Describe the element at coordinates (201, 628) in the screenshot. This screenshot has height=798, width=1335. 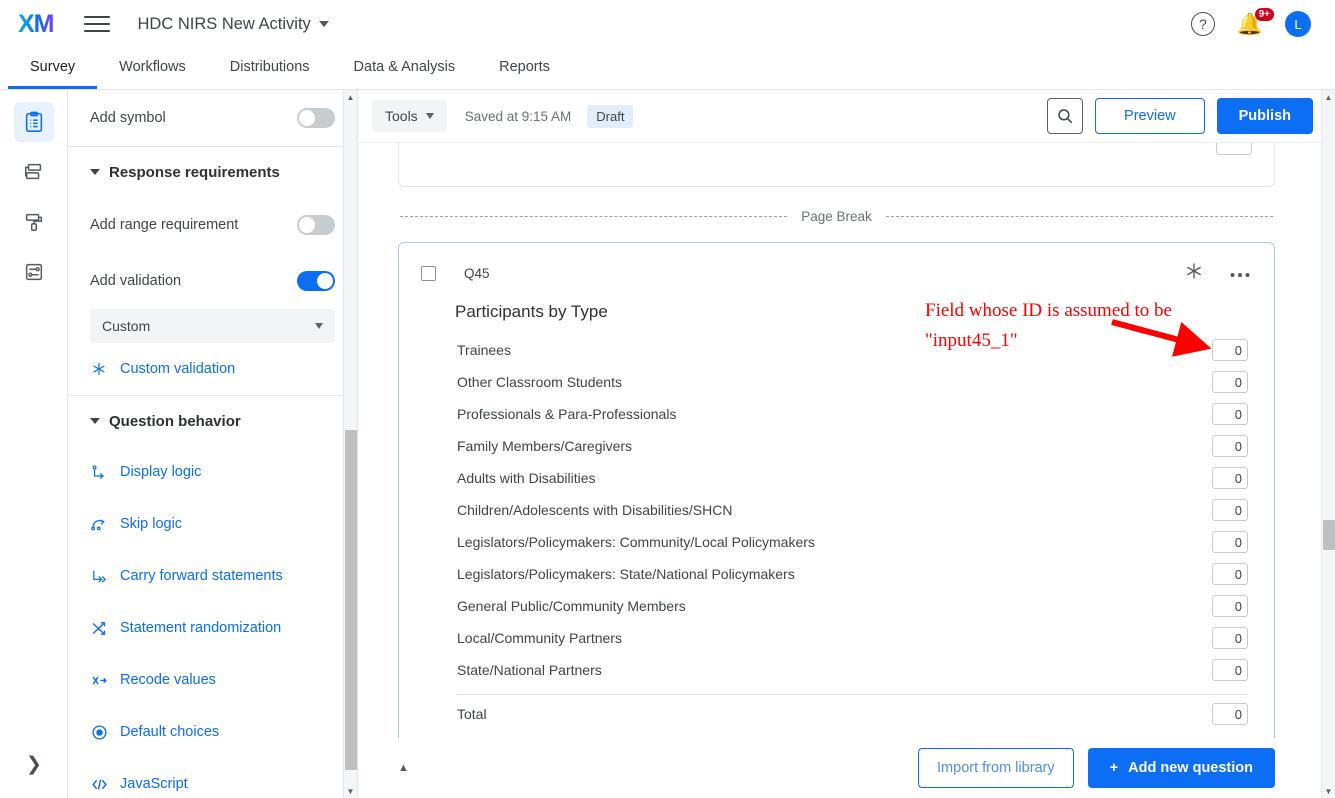
I see `behavior-label: Statement randomization` at that location.